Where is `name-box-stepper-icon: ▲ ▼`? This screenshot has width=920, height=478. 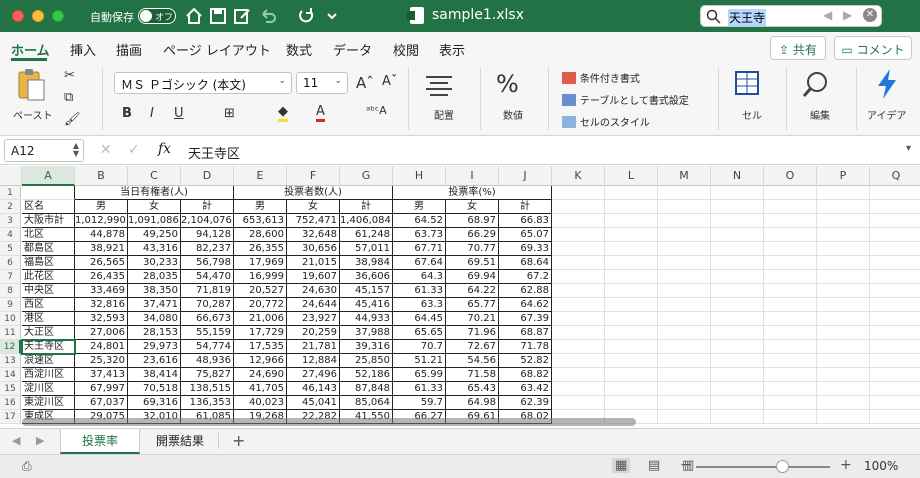
name-box-stepper-icon: ▲ ▼ is located at coordinates (76, 150).